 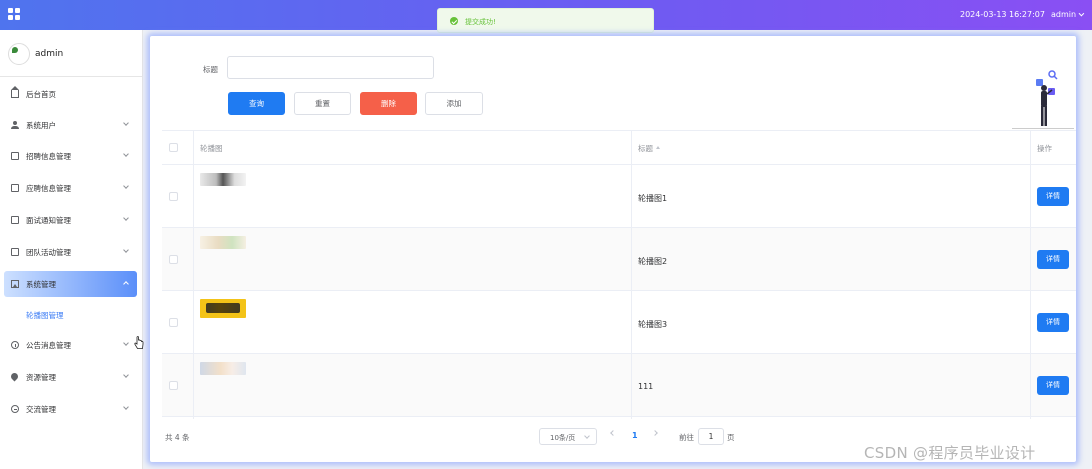 I want to click on datetime-display: 2024-03-13 16:27:07, so click(x=1002, y=14).